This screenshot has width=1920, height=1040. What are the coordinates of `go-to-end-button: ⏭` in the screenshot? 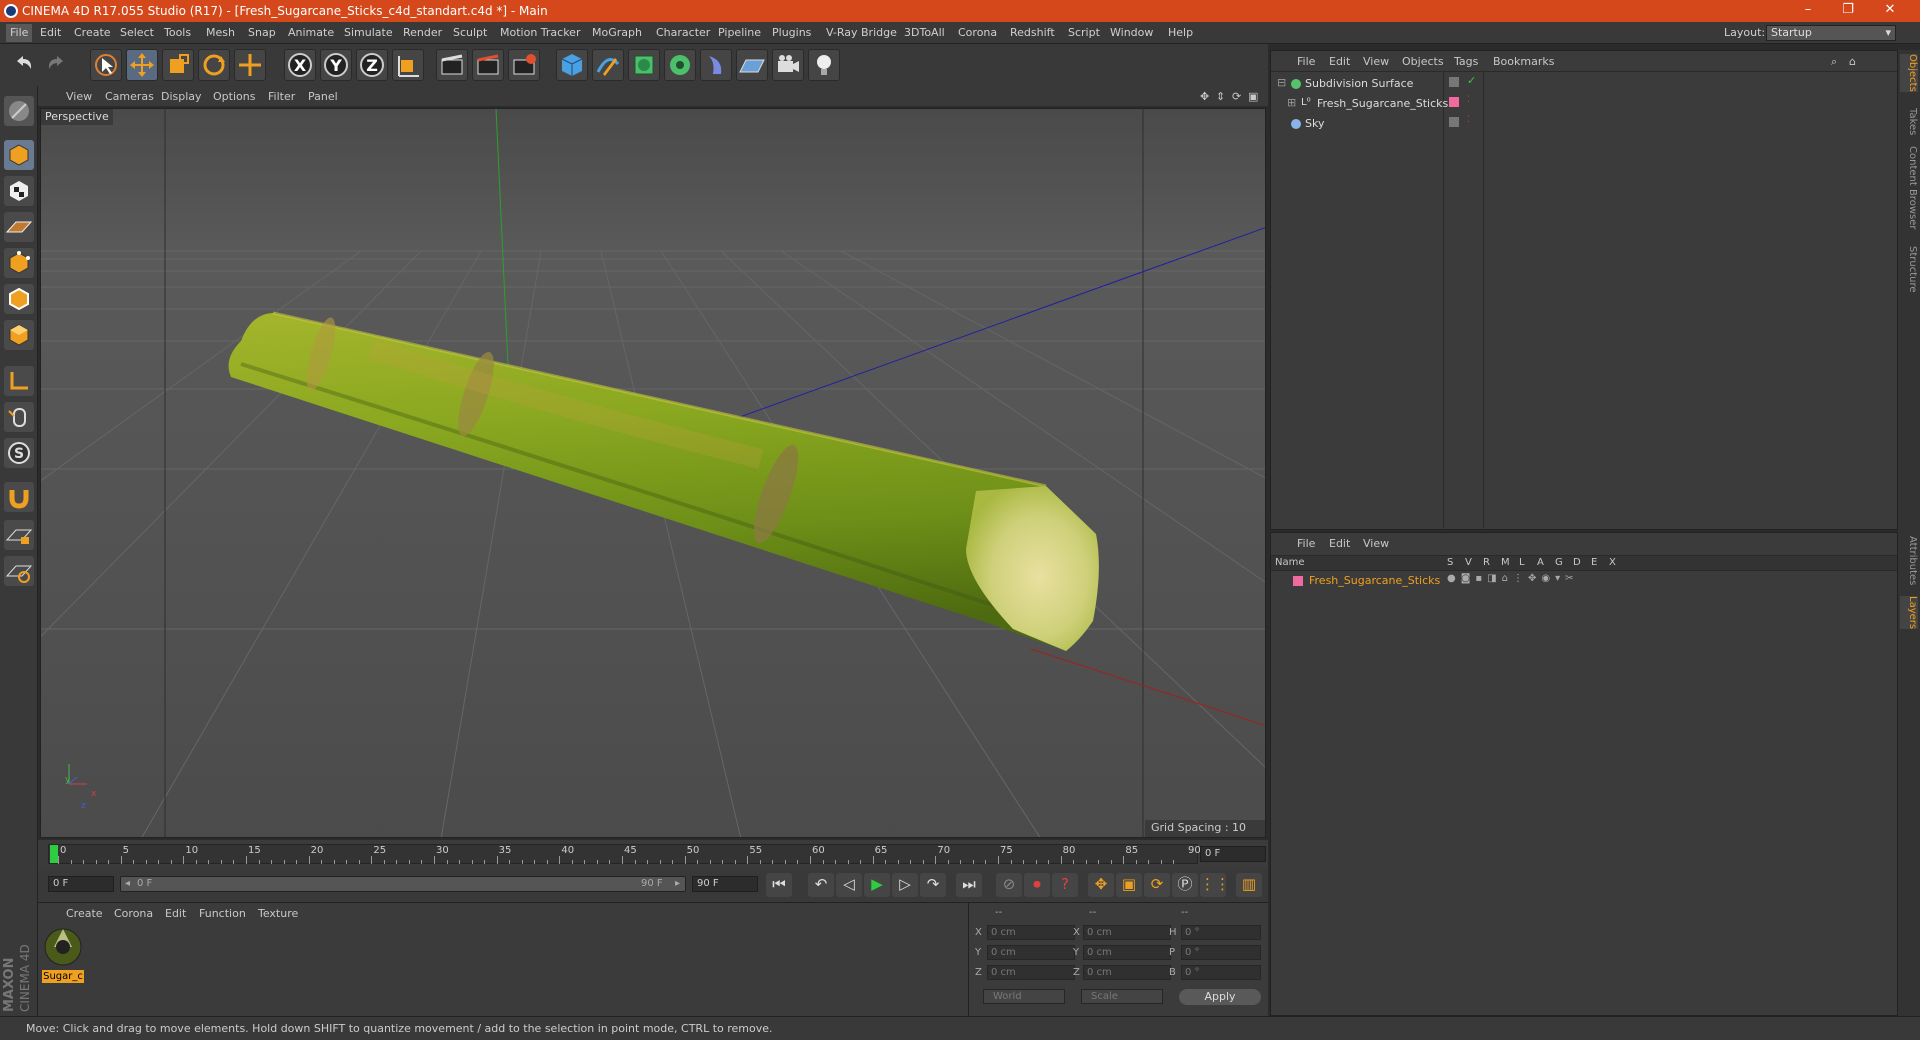 It's located at (969, 885).